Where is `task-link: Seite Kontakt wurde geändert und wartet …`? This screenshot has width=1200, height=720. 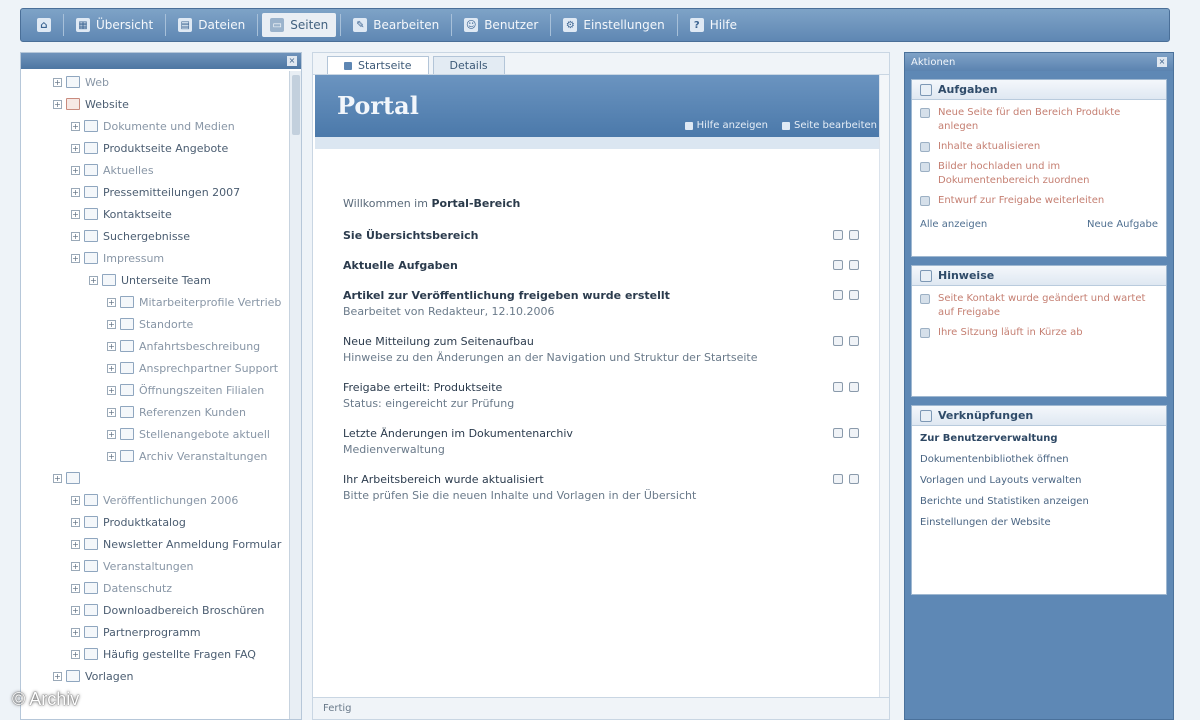
task-link: Seite Kontakt wurde geändert und wartet … is located at coordinates (1048, 306).